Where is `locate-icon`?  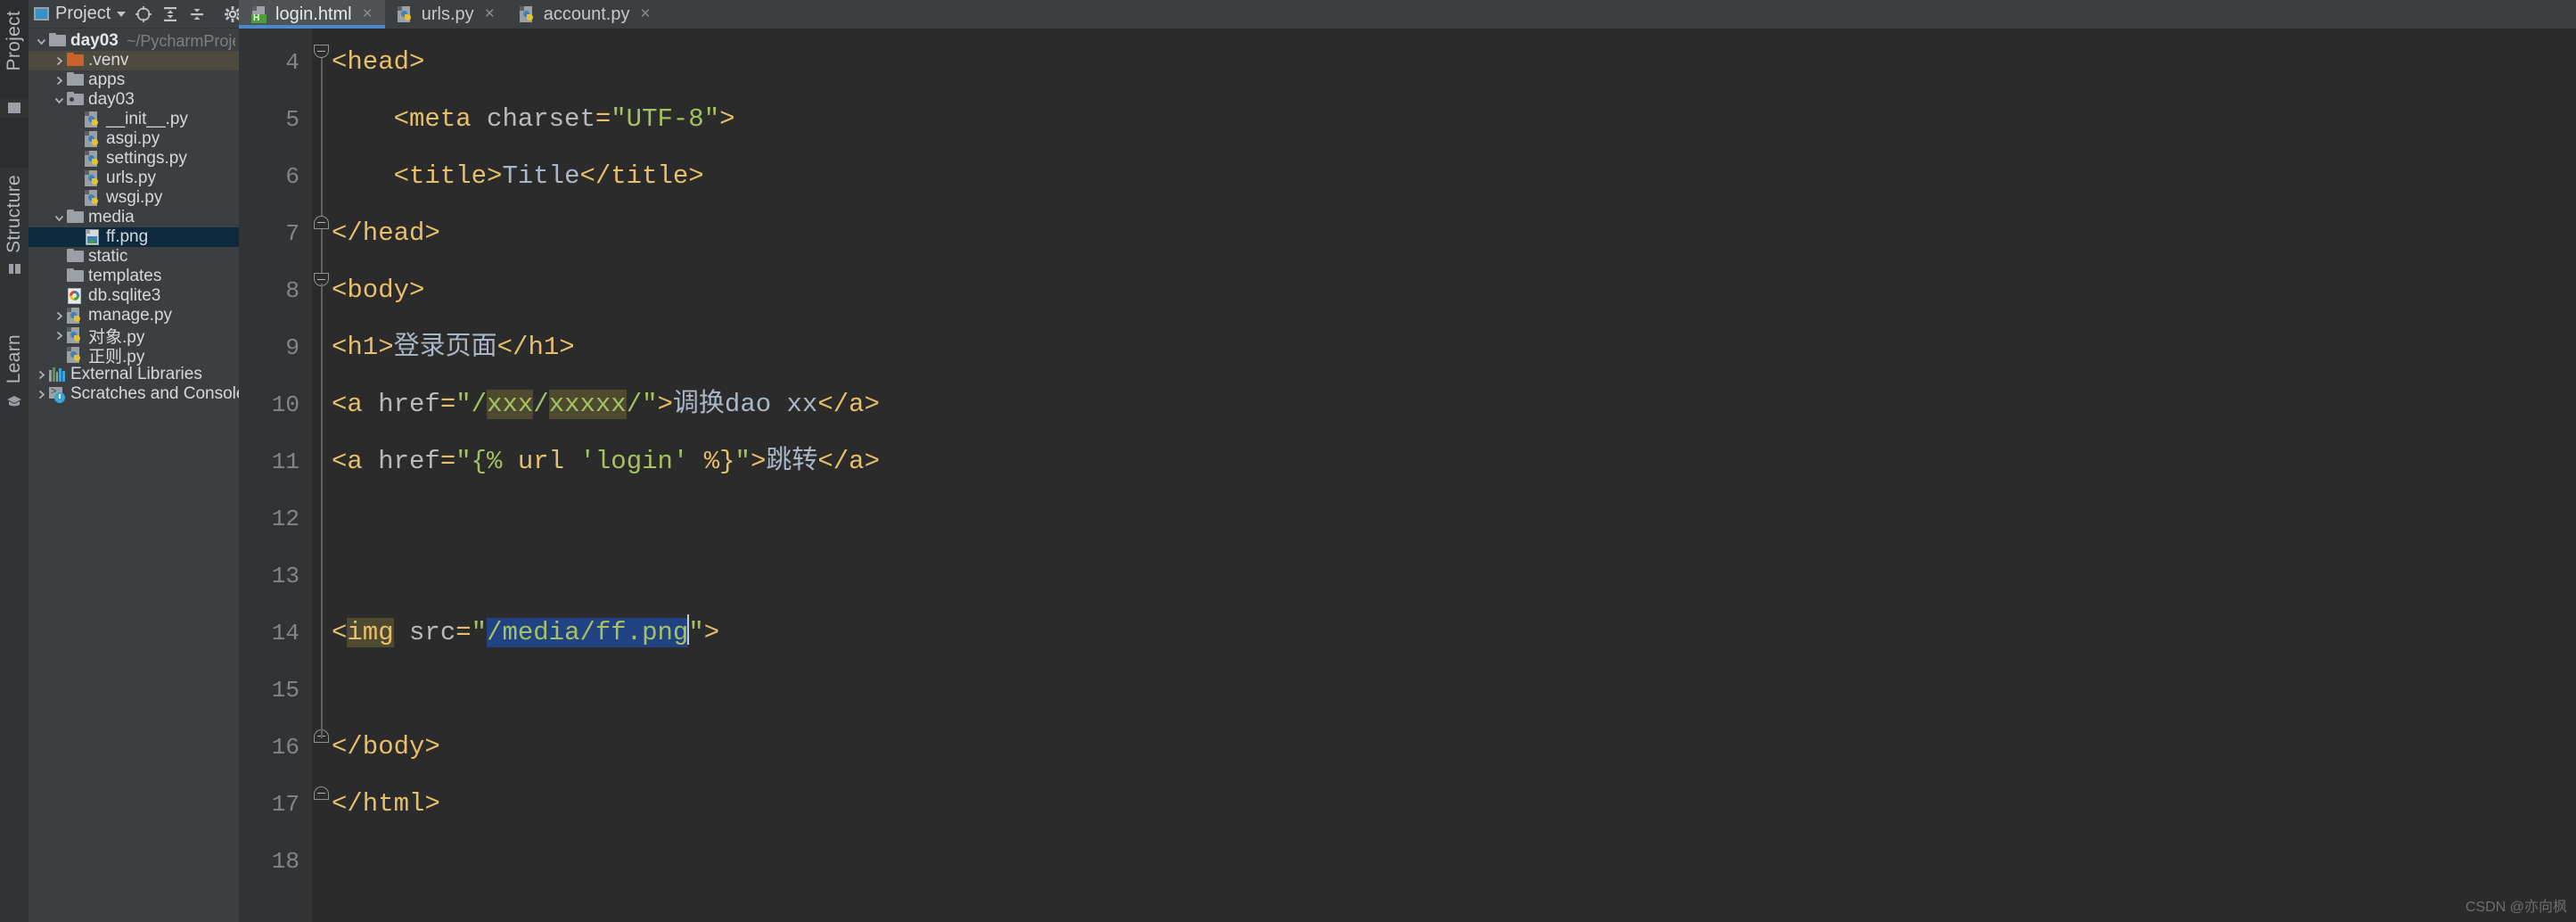
locate-icon is located at coordinates (143, 14).